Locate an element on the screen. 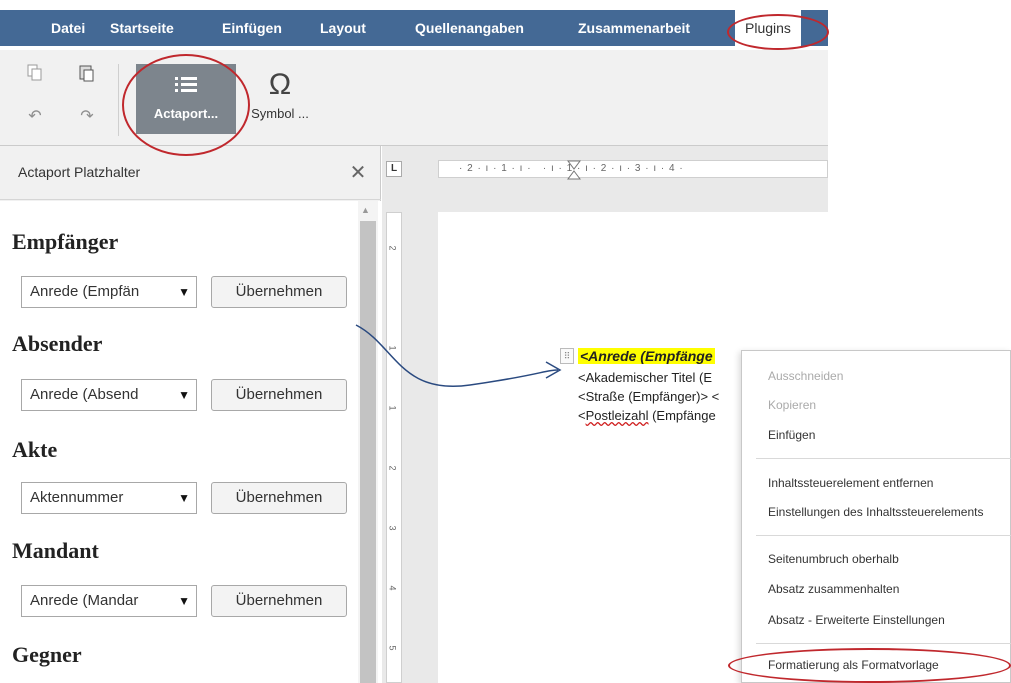 The width and height of the screenshot is (1011, 683). tab-layout: Layout is located at coordinates (343, 28).